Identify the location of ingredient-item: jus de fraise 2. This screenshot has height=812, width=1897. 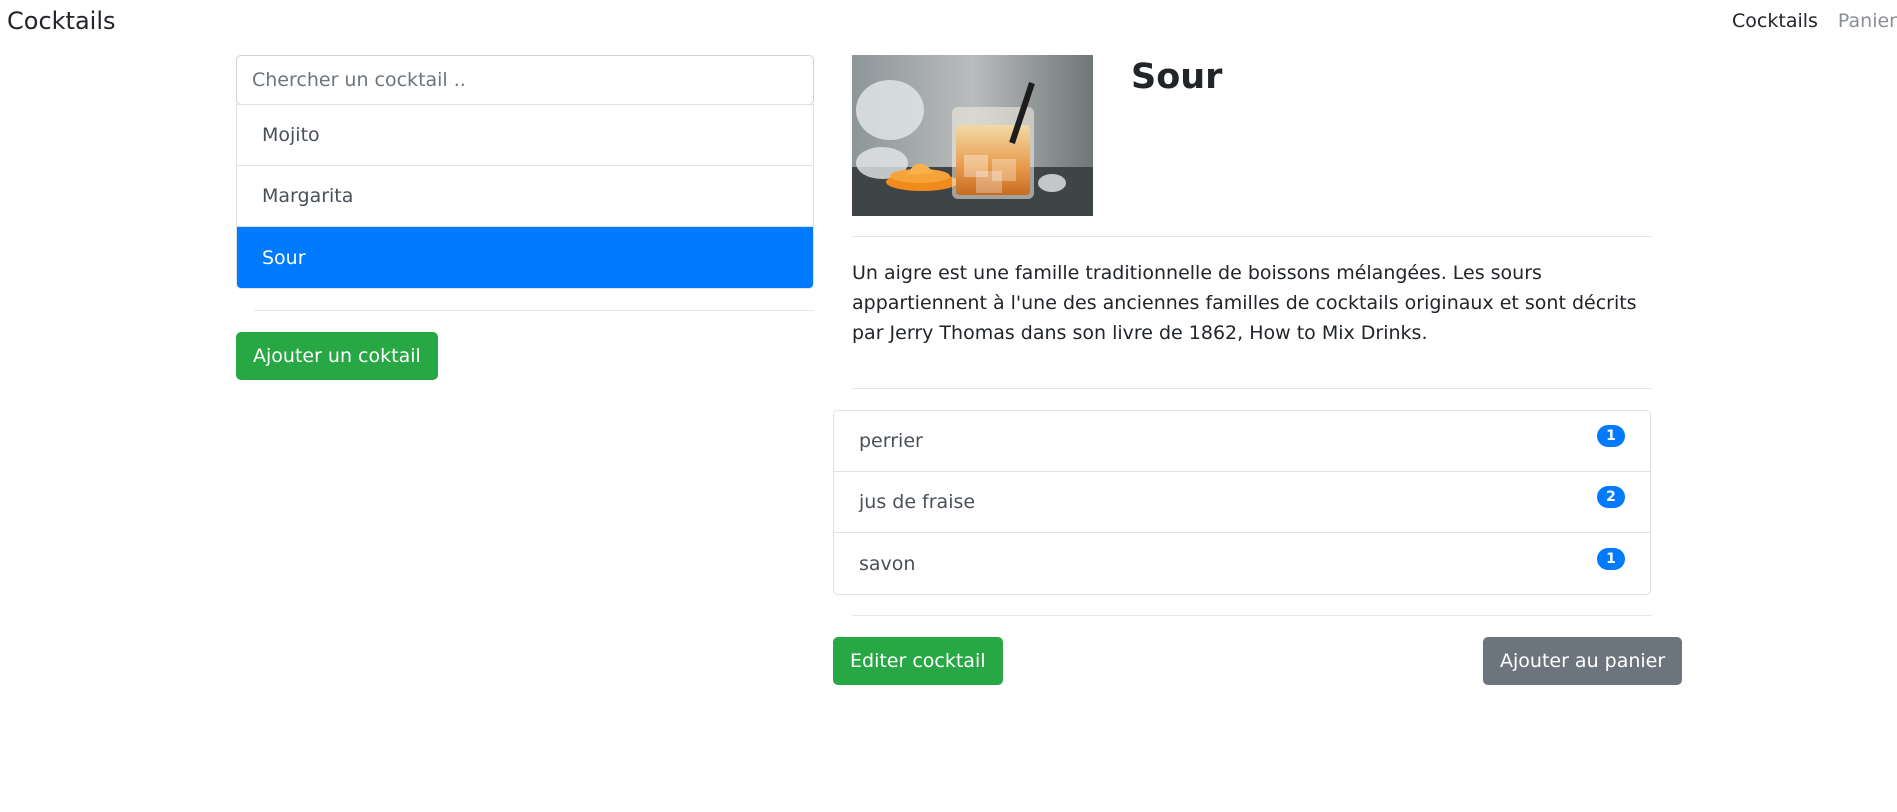
(1242, 502).